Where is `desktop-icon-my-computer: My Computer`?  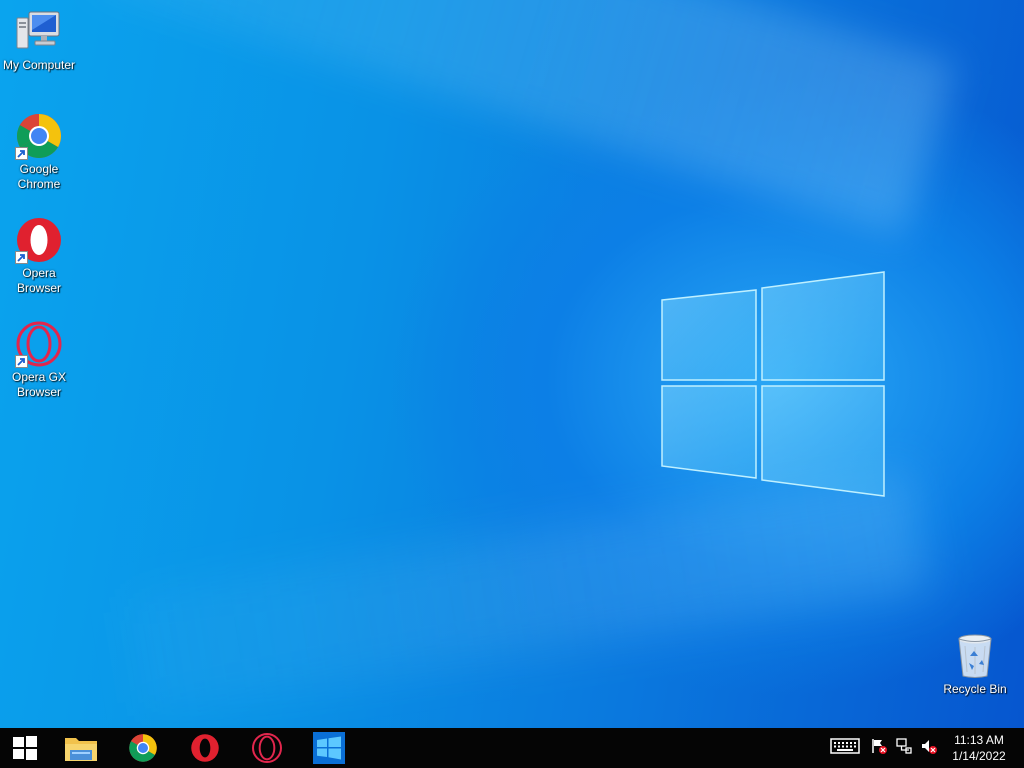 desktop-icon-my-computer: My Computer is located at coordinates (39, 40).